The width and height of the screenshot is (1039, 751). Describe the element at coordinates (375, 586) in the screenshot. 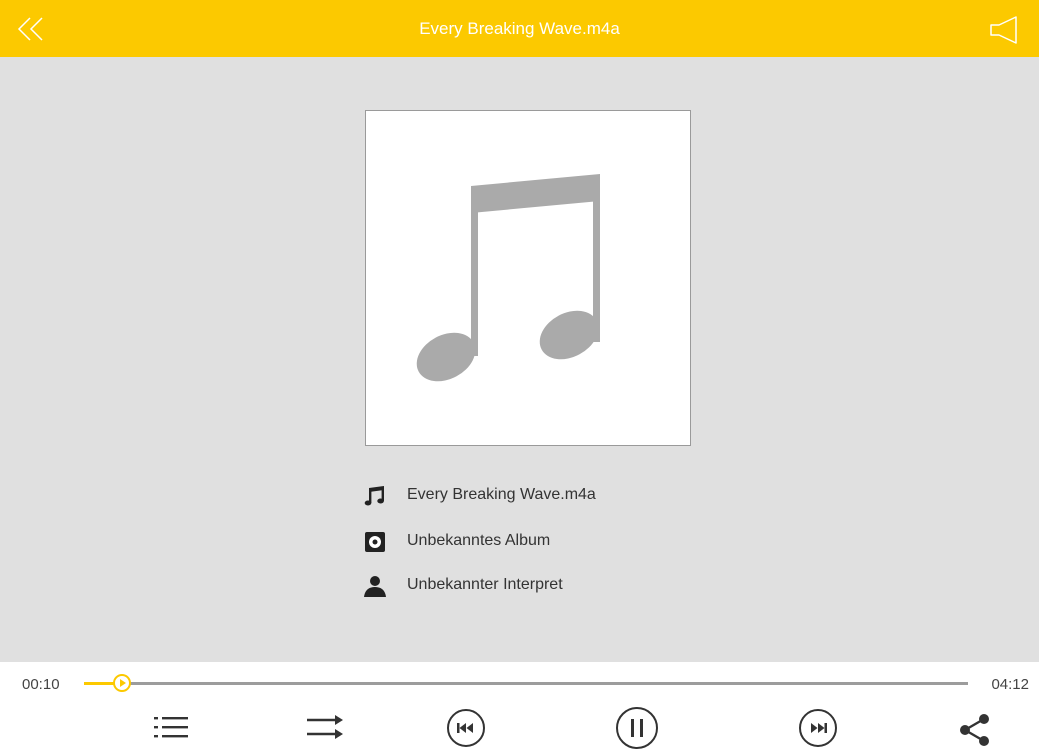

I see `person-icon` at that location.